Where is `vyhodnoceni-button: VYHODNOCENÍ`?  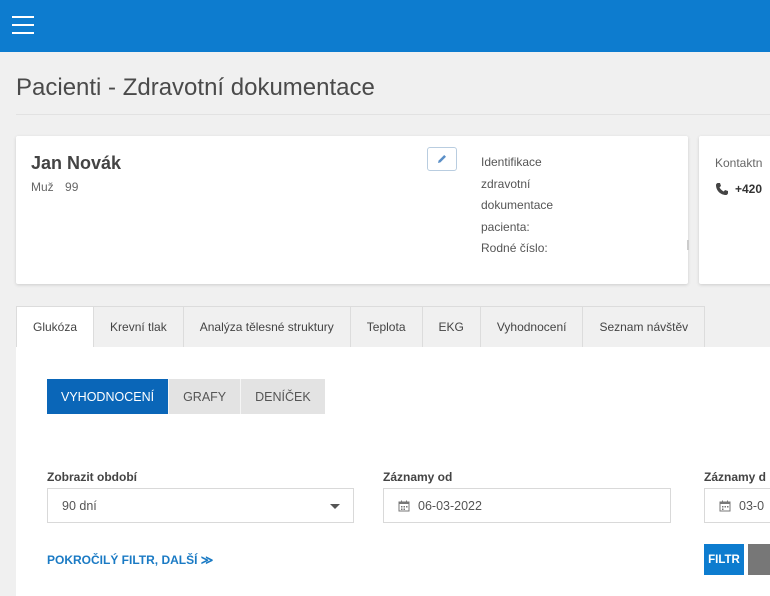
vyhodnoceni-button: VYHODNOCENÍ is located at coordinates (108, 396).